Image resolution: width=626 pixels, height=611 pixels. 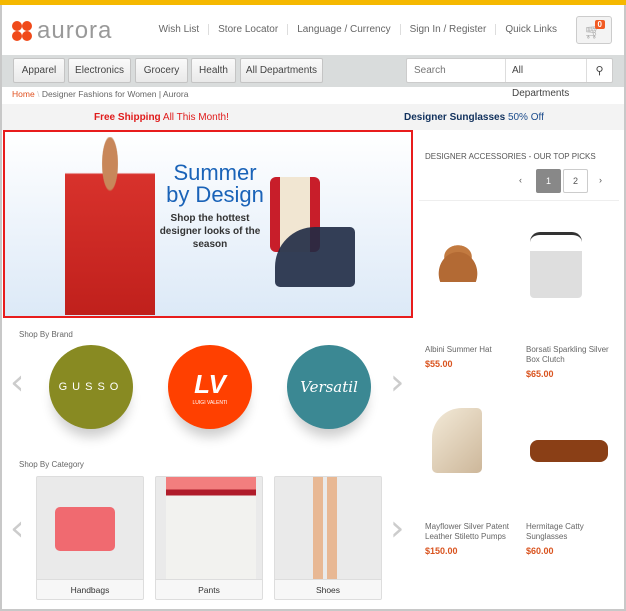 I want to click on sign-in-link: Sign In / Register, so click(x=447, y=29).